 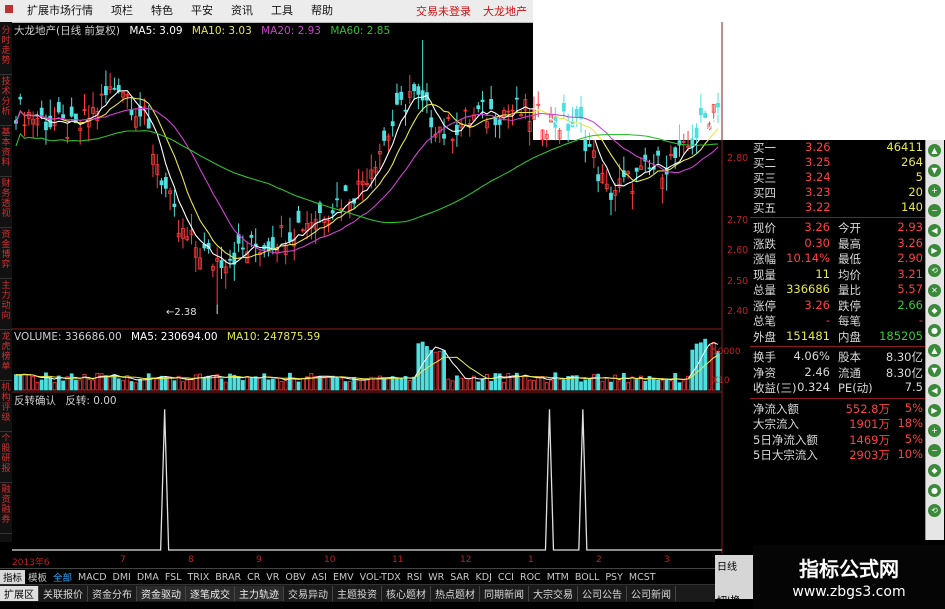 I want to click on group-tab-4: 资金驱动, so click(x=161, y=593).